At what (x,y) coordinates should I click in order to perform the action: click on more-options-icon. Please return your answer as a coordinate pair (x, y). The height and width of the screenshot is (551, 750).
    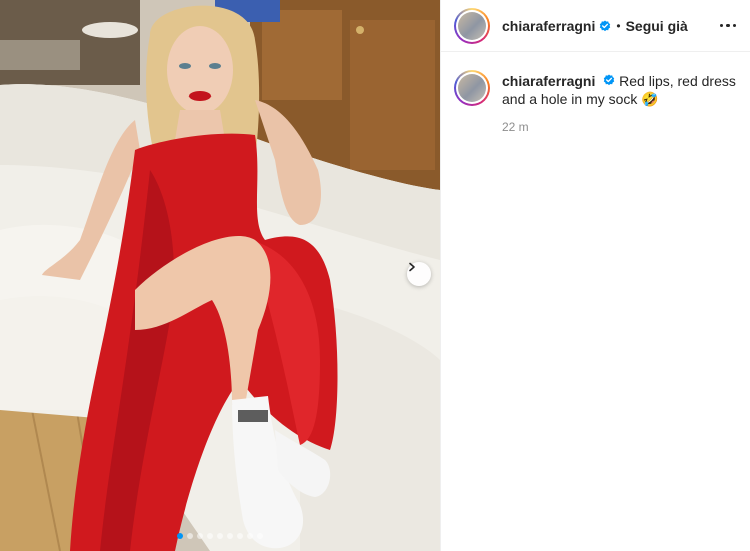
    Looking at the image, I should click on (725, 26).